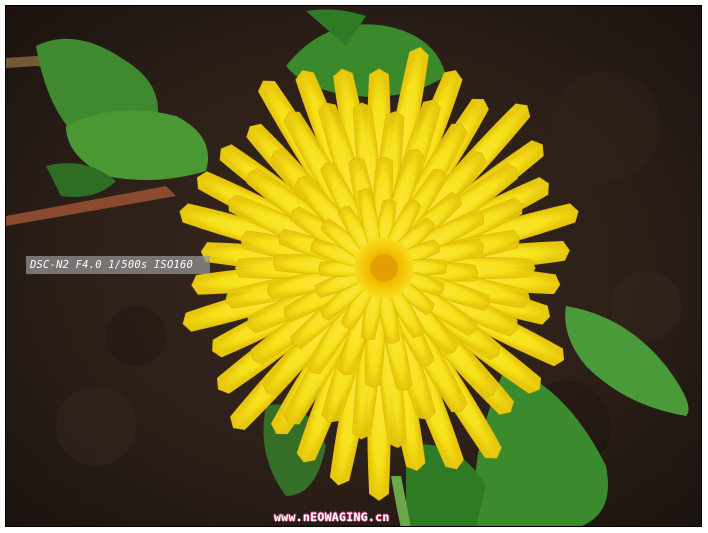 The image size is (708, 533). What do you see at coordinates (118, 265) in the screenshot?
I see `exif-caption: DSC-N2 F4.0 1/500s ISO160` at bounding box center [118, 265].